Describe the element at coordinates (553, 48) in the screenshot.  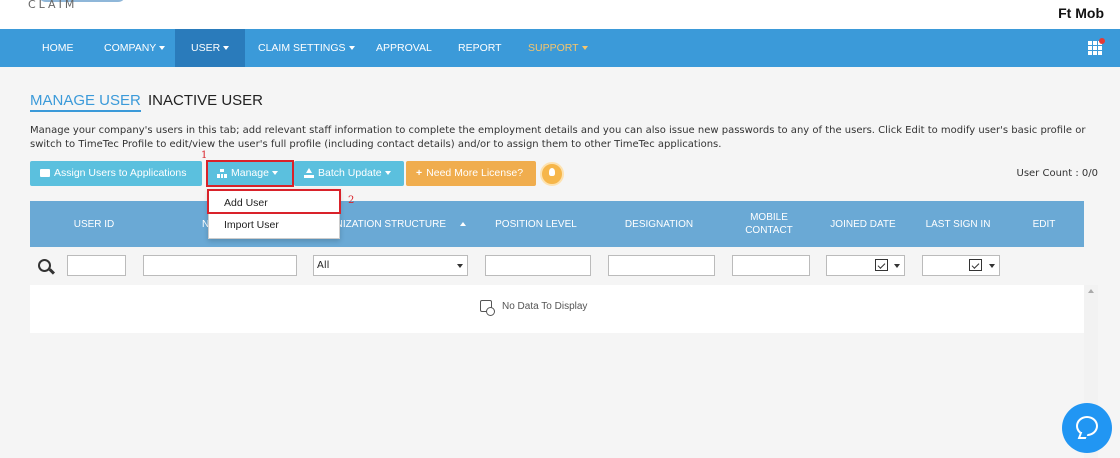
I see `nav-support-label: SUPPORT` at that location.